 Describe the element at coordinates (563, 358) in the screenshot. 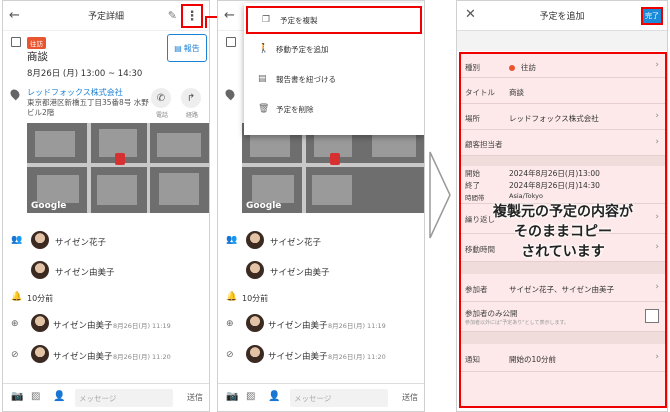

I see `field-notification: 通知 開始の10分前 ›` at that location.